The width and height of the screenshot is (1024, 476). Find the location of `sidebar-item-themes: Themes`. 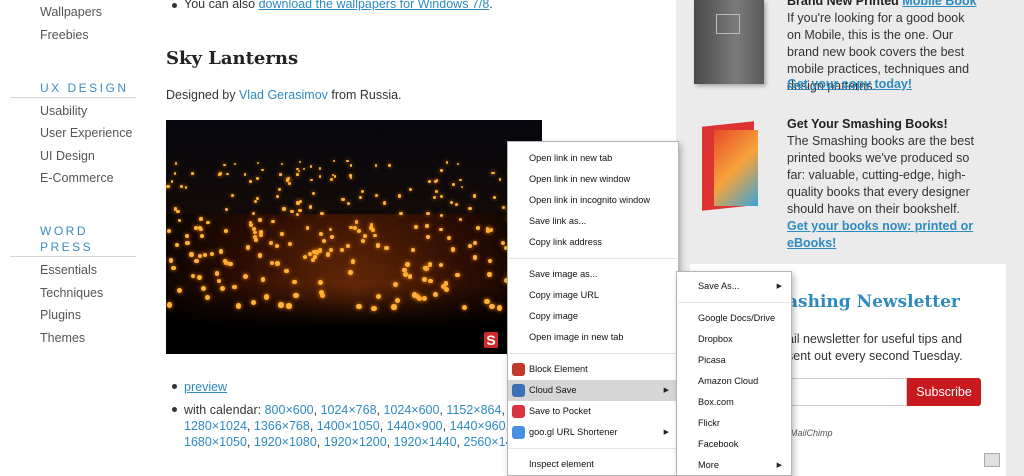

sidebar-item-themes: Themes is located at coordinates (62, 338).